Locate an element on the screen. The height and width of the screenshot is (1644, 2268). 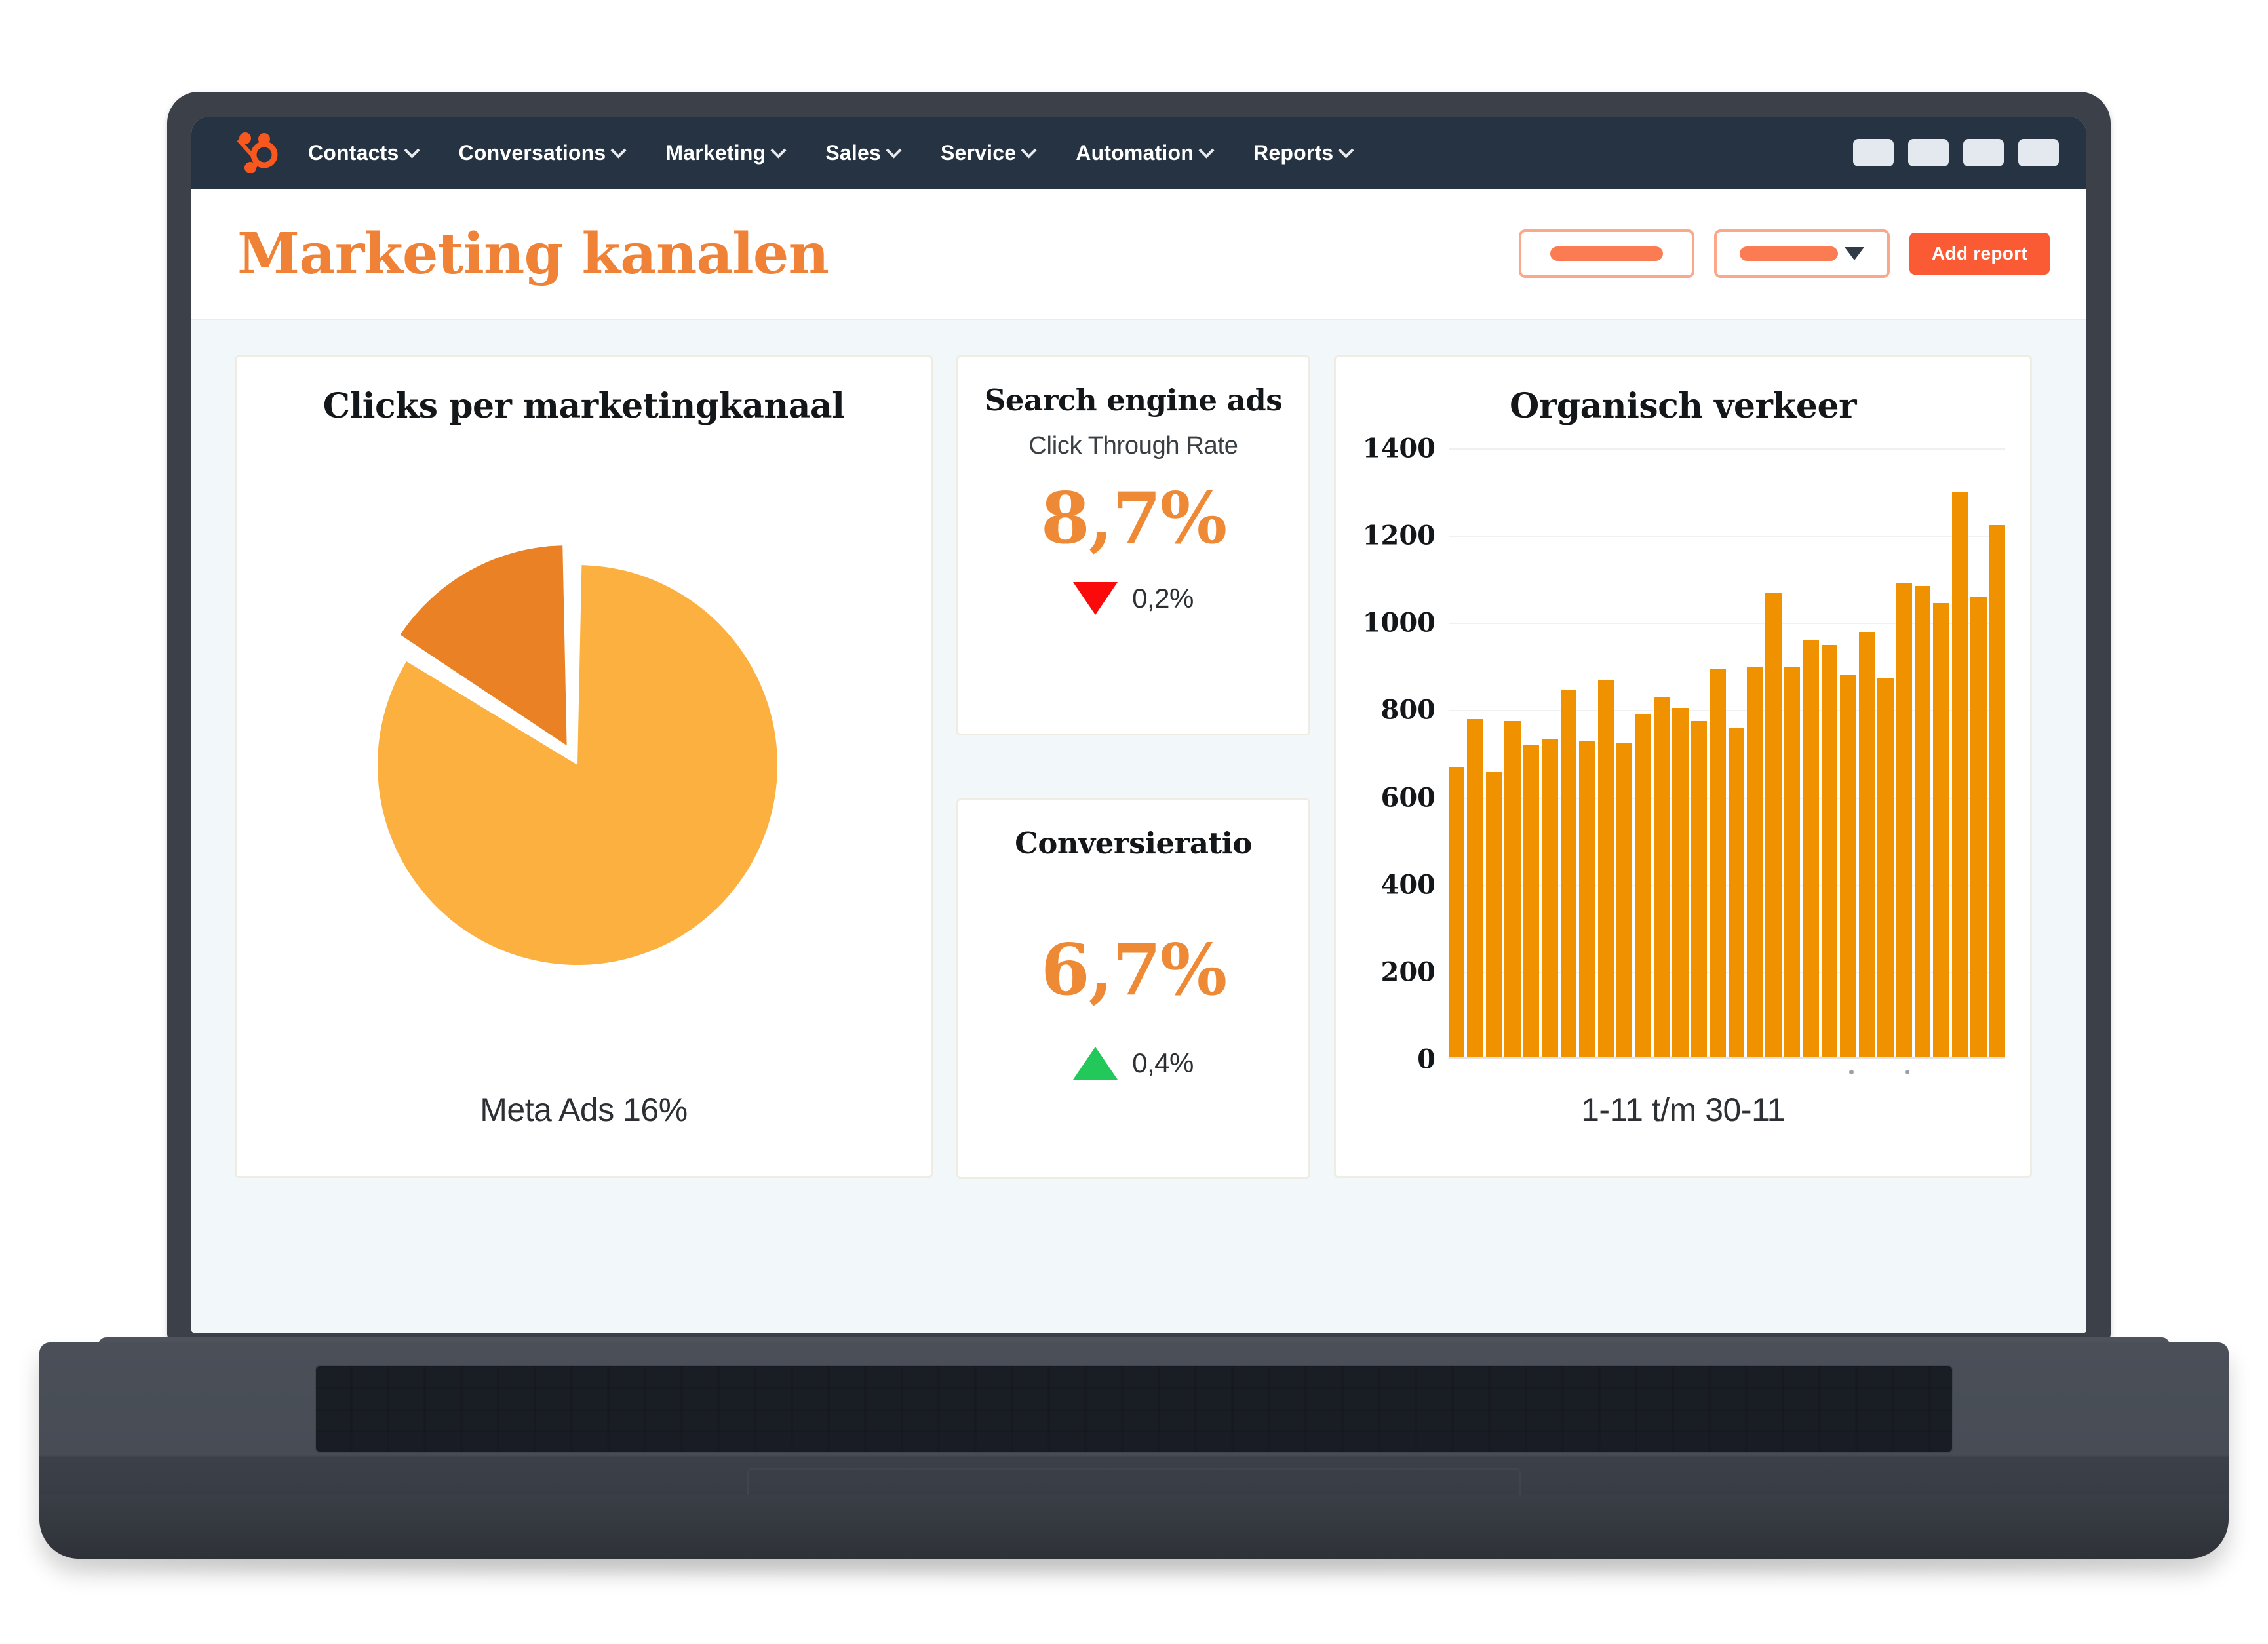
hubspot-logo-icon is located at coordinates (259, 153).